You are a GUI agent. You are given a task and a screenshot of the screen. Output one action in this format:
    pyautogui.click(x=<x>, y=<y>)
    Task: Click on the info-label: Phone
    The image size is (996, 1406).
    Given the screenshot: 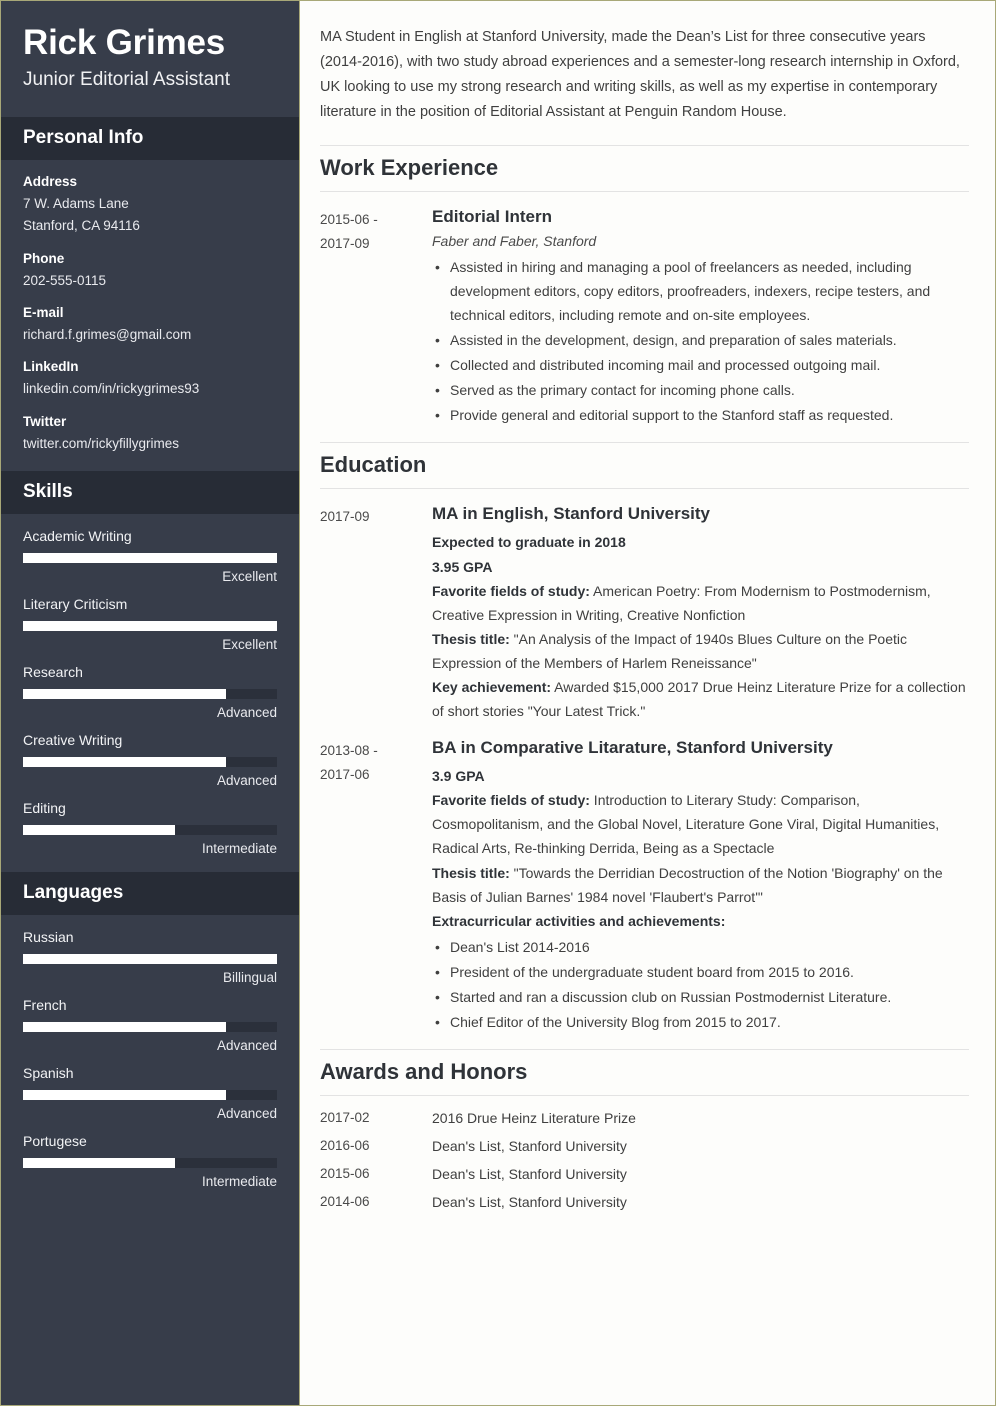 What is the action you would take?
    pyautogui.click(x=44, y=258)
    